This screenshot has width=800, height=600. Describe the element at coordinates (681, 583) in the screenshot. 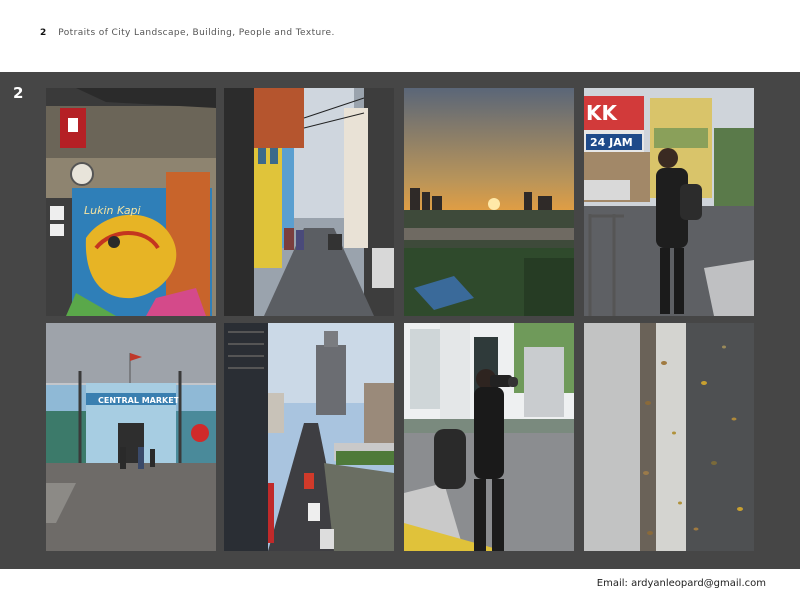

I see `footer-email: Email: ardyanleopard@gmail.com` at that location.